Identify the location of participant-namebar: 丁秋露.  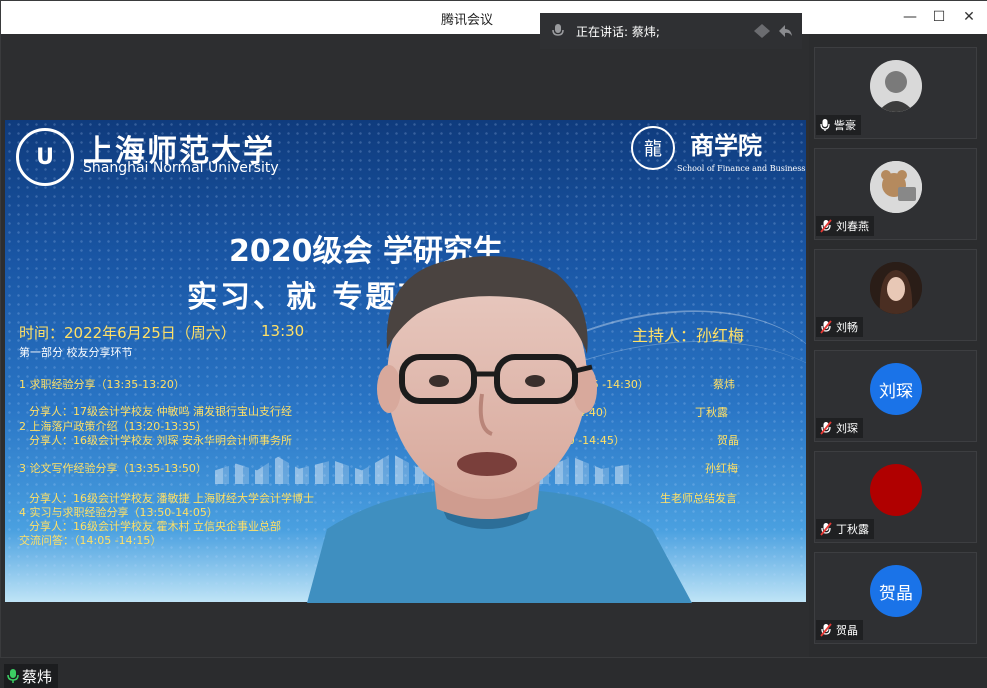
(845, 529).